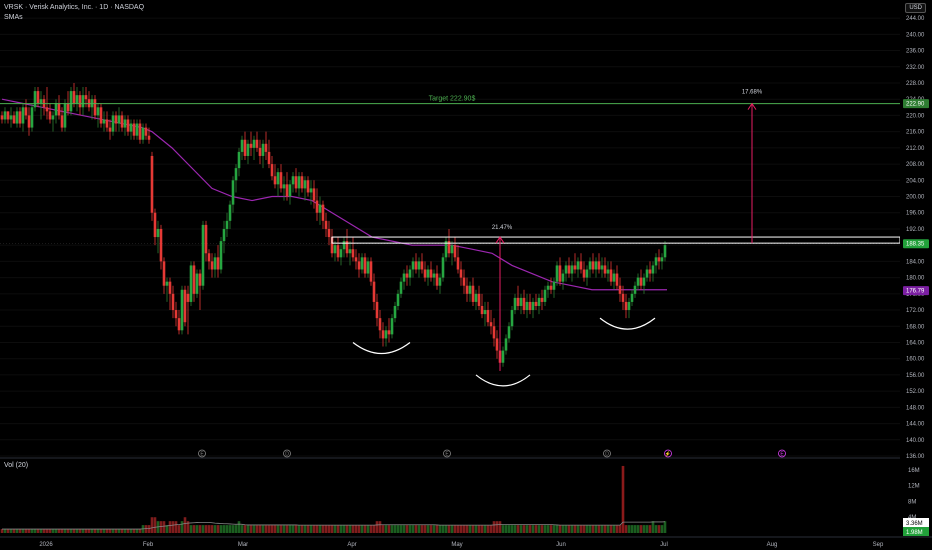 The image size is (932, 550). I want to click on price-tick-label: 240.00, so click(915, 35).